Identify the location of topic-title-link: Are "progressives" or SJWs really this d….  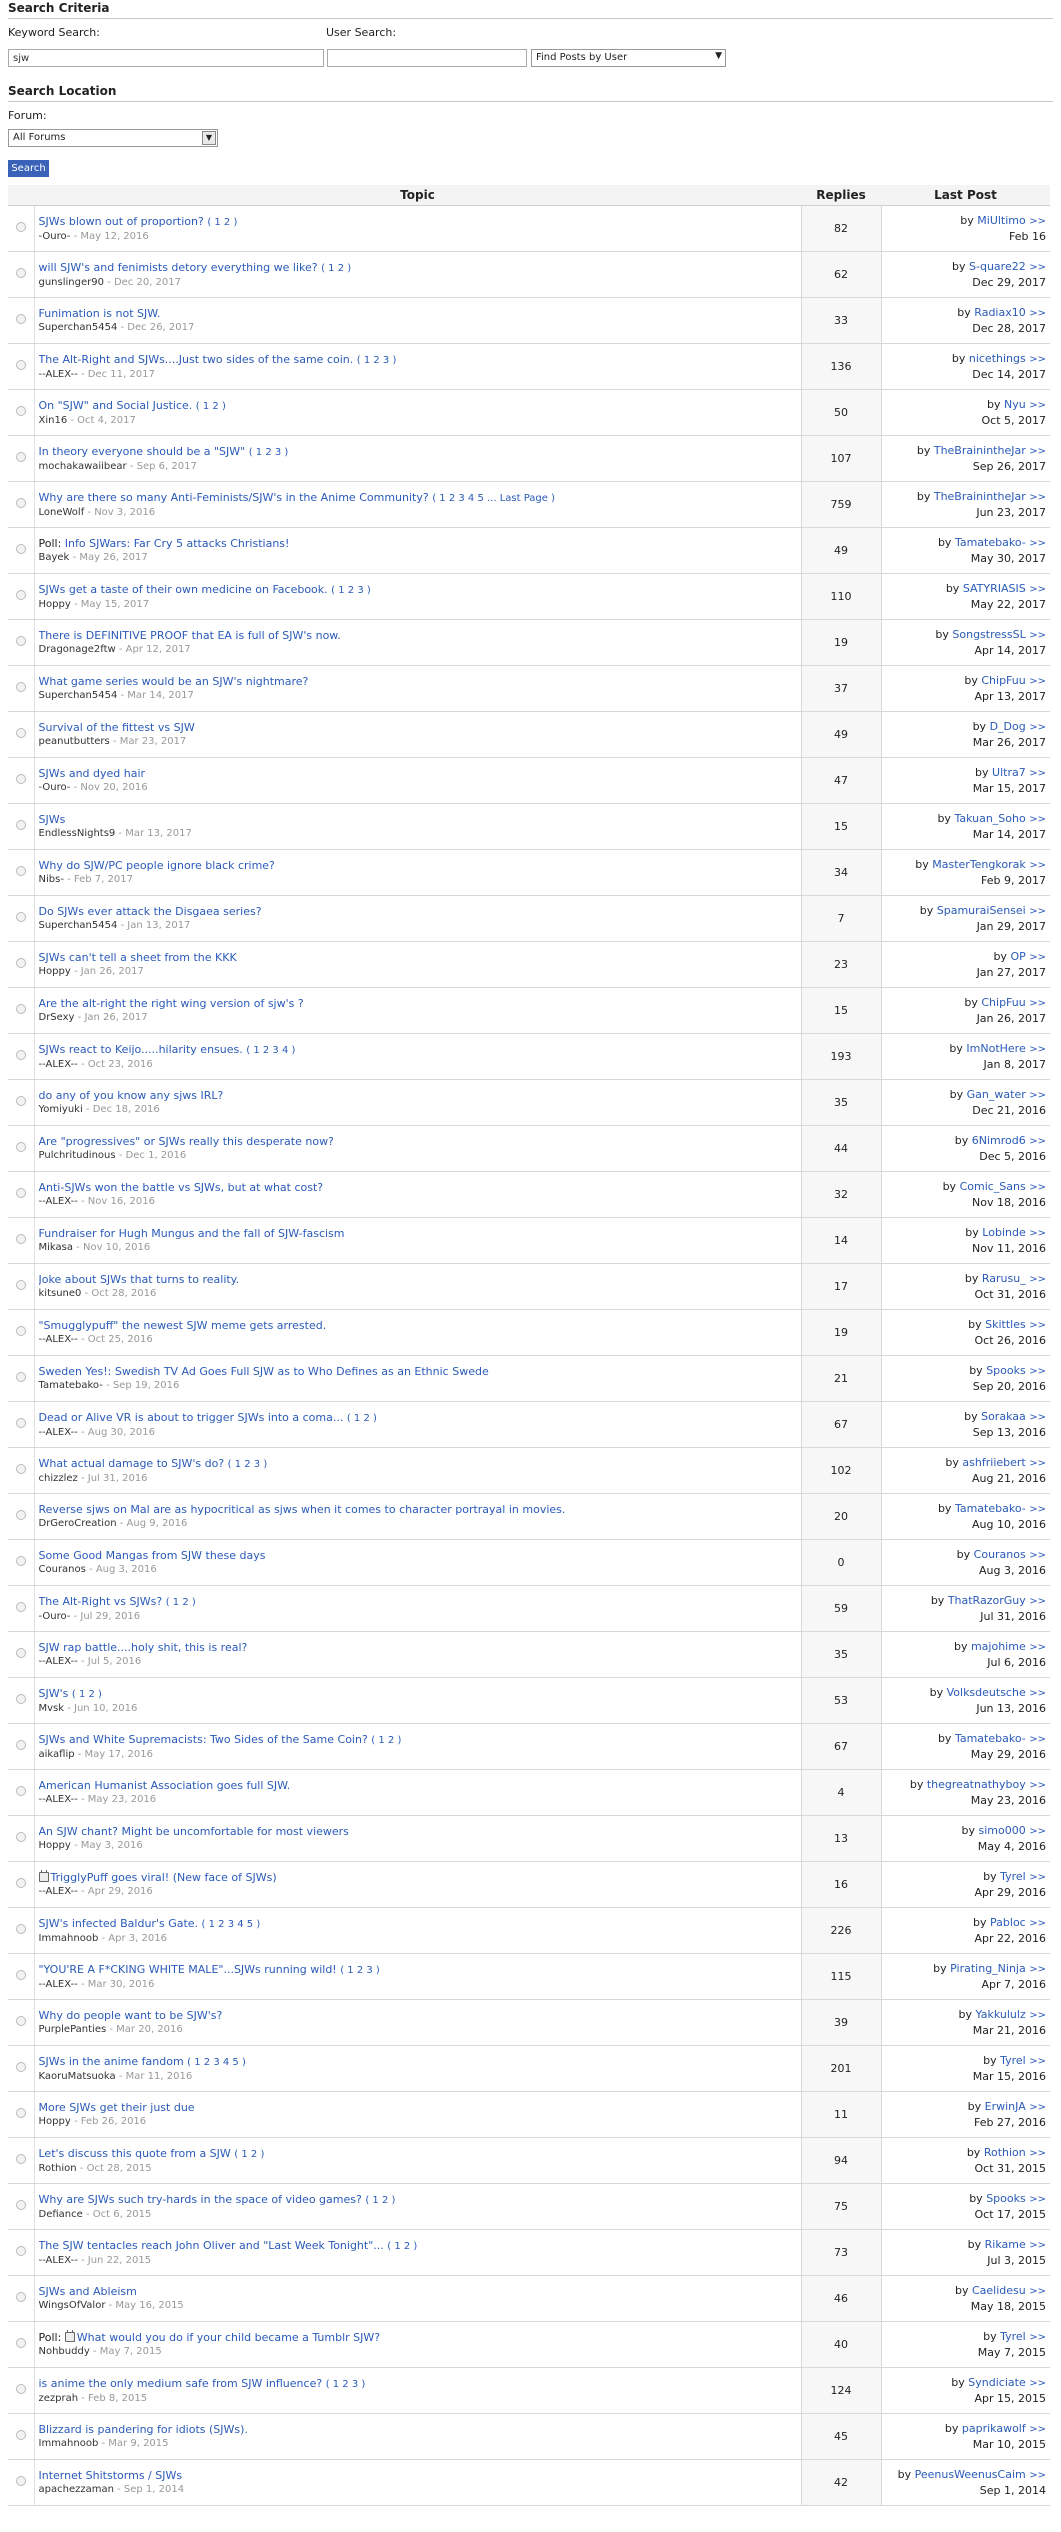
(186, 1141).